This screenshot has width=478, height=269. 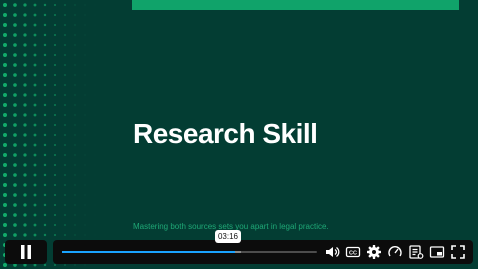 I want to click on picture-in-picture-button, so click(x=437, y=252).